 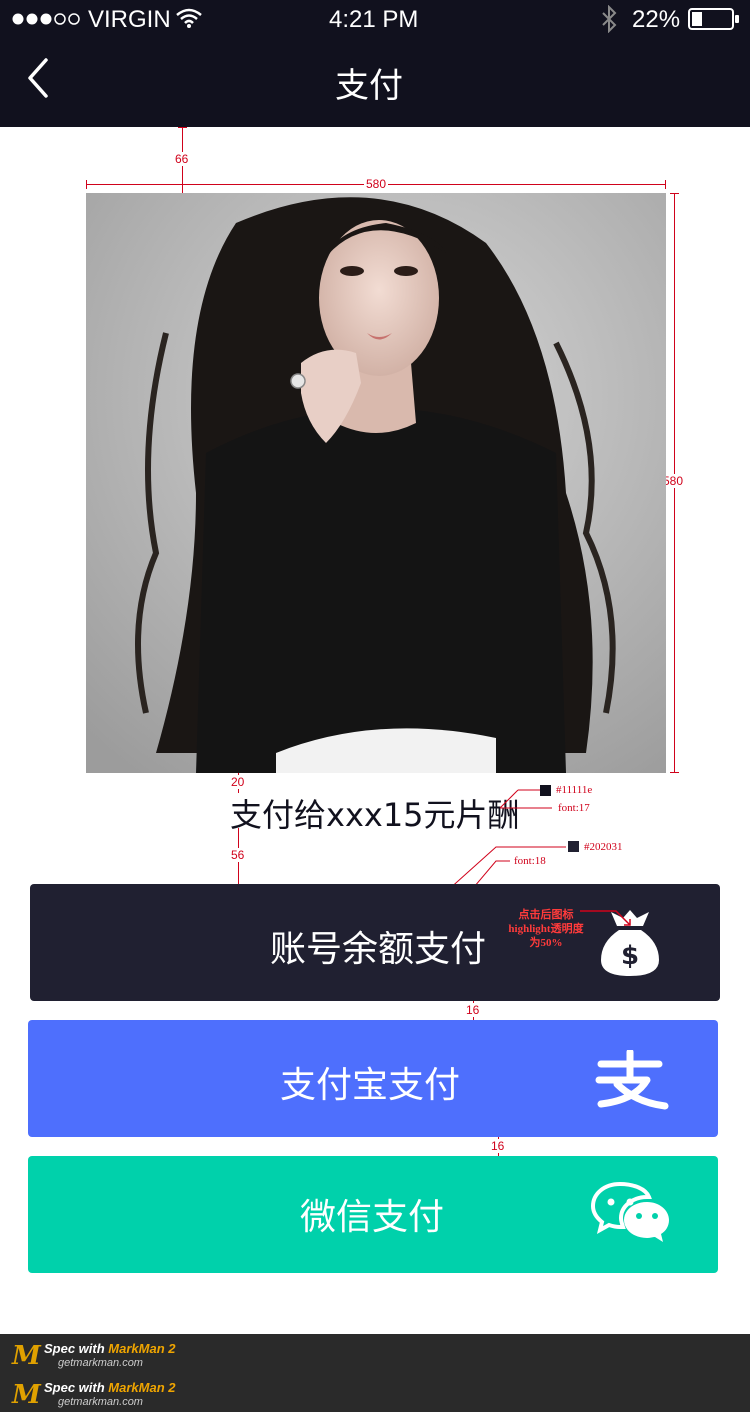 What do you see at coordinates (369, 86) in the screenshot?
I see `page-title: 支付` at bounding box center [369, 86].